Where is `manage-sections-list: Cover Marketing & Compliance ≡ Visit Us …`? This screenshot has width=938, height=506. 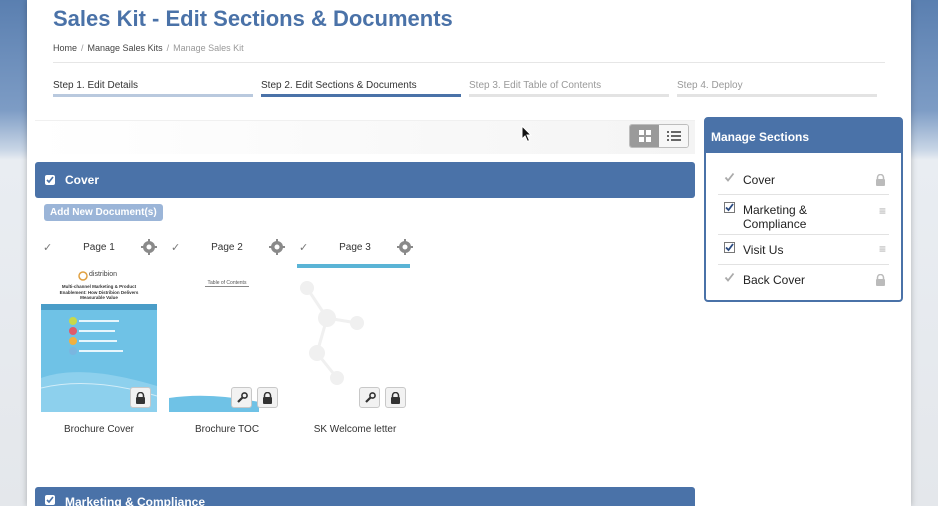
manage-sections-list: Cover Marketing & Compliance ≡ Visit Us … is located at coordinates (803, 224).